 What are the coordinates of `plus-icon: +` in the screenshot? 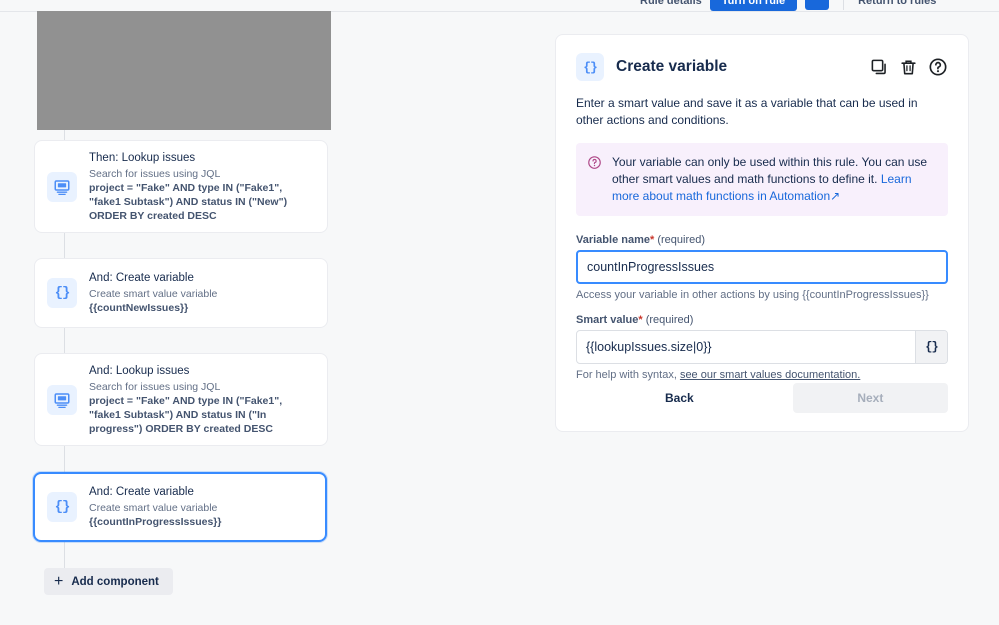 It's located at (59, 581).